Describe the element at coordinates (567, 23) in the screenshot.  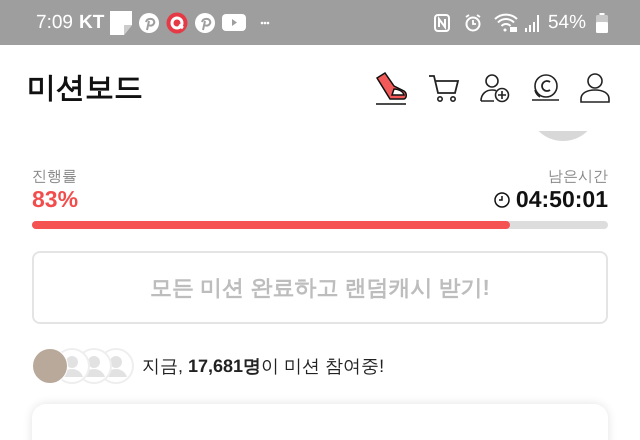
I see `battery-percent: 54%` at that location.